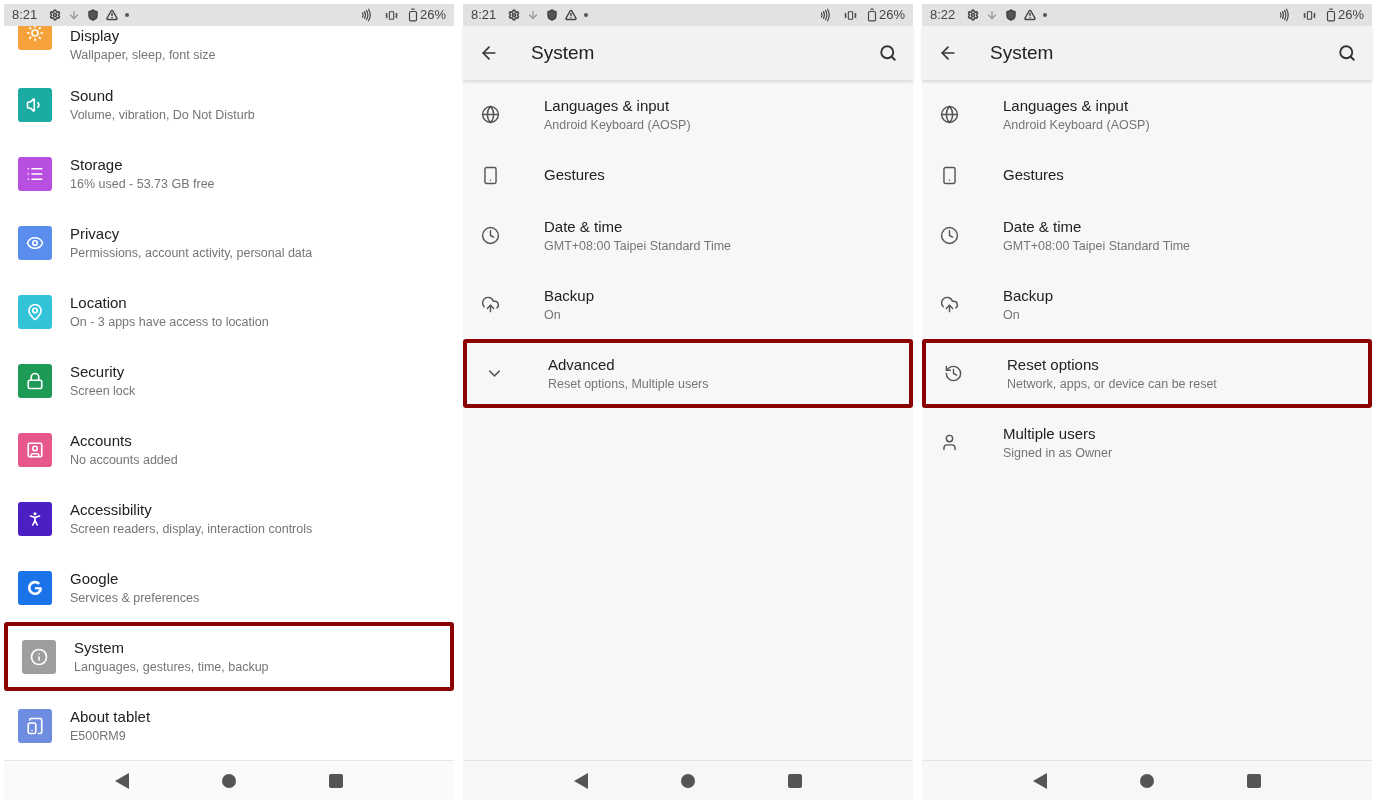 The image size is (1376, 800). Describe the element at coordinates (229, 48) in the screenshot. I see `settings-row: Display Wallpaper, sleep, font size` at that location.